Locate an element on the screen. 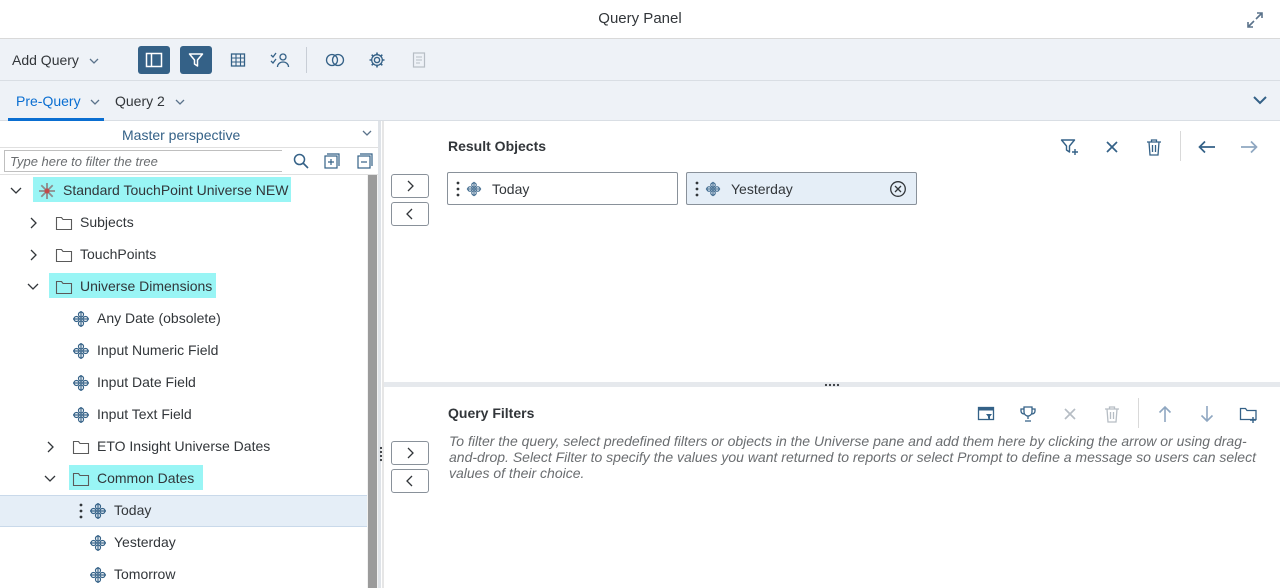 The height and width of the screenshot is (588, 1280). tree-item-universe-dimensions: Universe Dimensions is located at coordinates (183, 287).